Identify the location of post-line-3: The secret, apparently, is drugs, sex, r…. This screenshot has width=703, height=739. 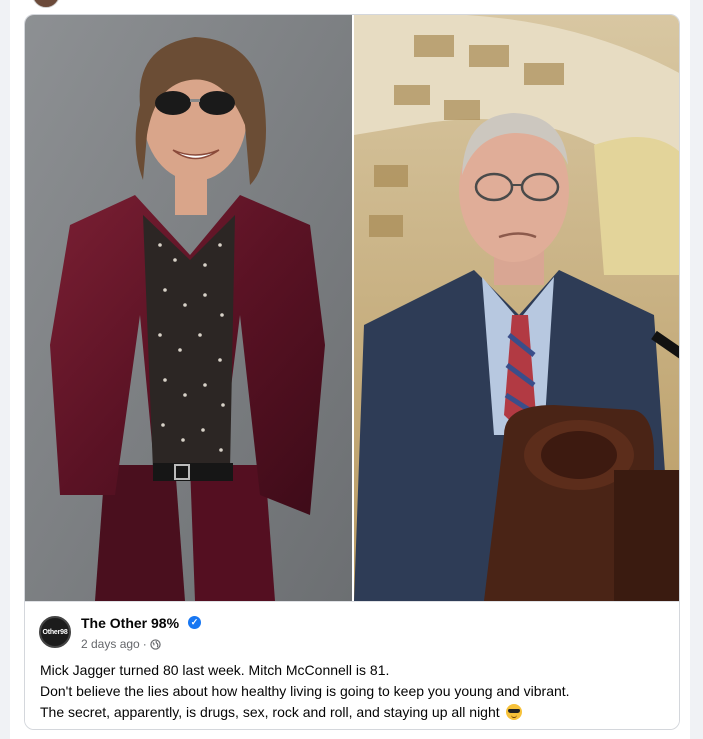
(355, 712).